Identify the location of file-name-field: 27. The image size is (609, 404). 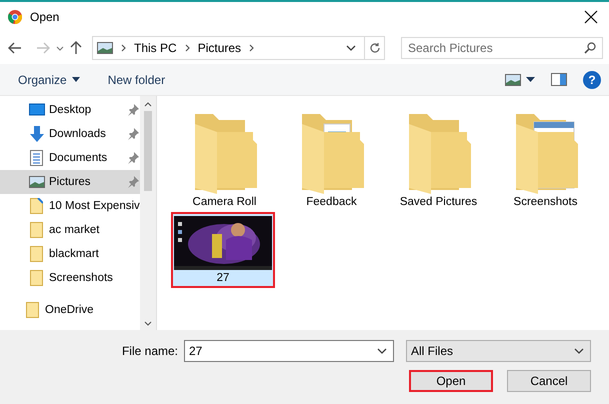
(289, 351).